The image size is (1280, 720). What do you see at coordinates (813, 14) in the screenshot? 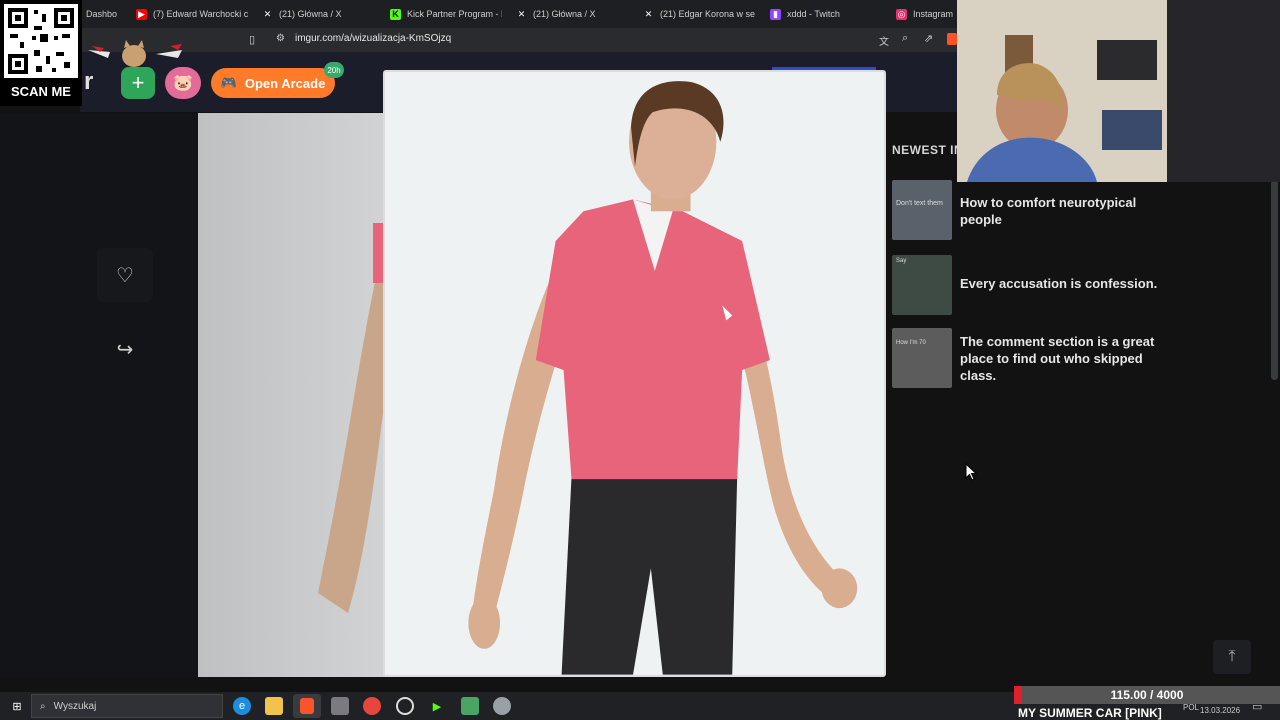
I see `tab-label: xddd - Twitch` at bounding box center [813, 14].